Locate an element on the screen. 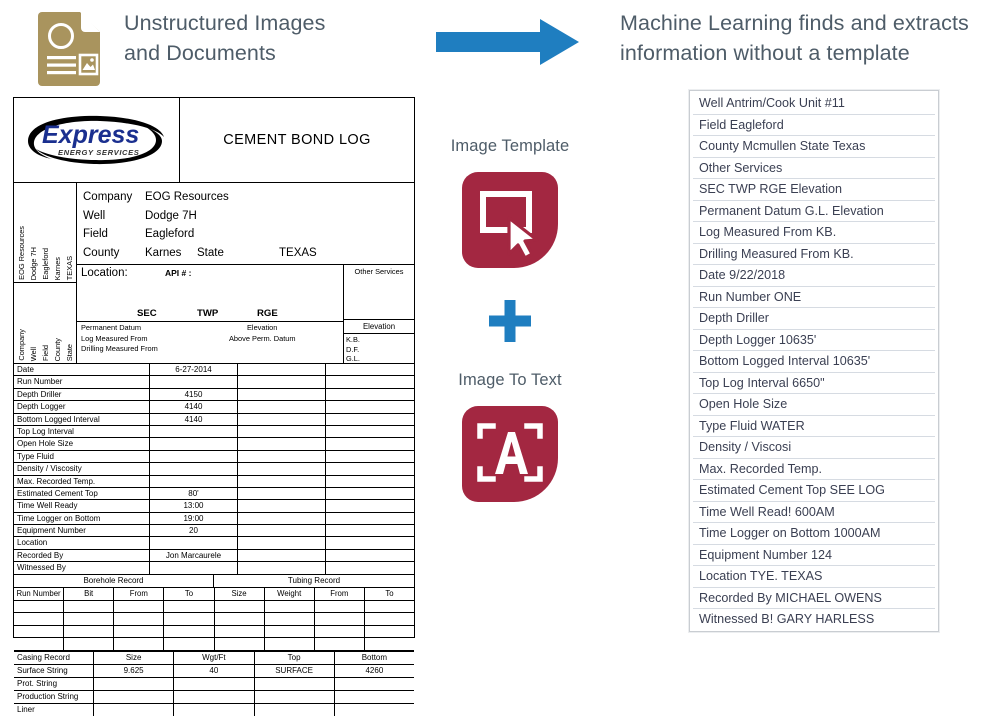 This screenshot has width=999, height=716. column-header: Bit is located at coordinates (89, 593).